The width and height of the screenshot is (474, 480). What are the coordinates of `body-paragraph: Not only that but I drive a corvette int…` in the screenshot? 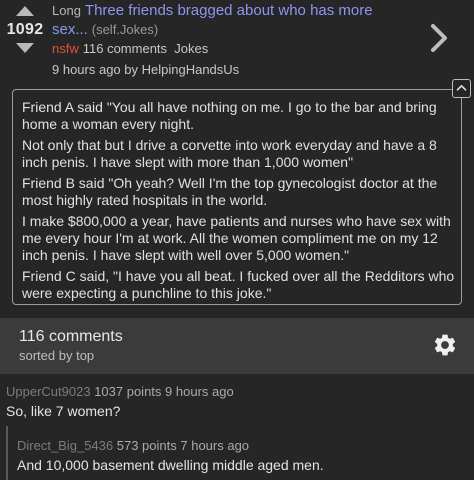 It's located at (229, 153).